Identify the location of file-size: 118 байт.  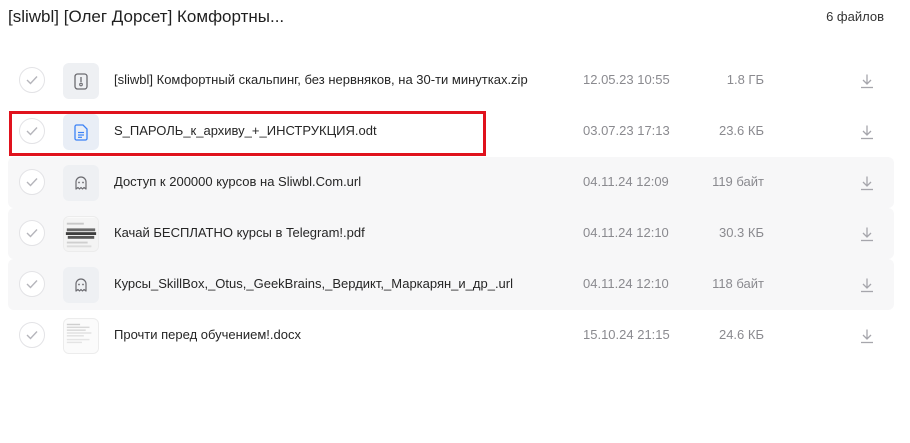
(738, 283).